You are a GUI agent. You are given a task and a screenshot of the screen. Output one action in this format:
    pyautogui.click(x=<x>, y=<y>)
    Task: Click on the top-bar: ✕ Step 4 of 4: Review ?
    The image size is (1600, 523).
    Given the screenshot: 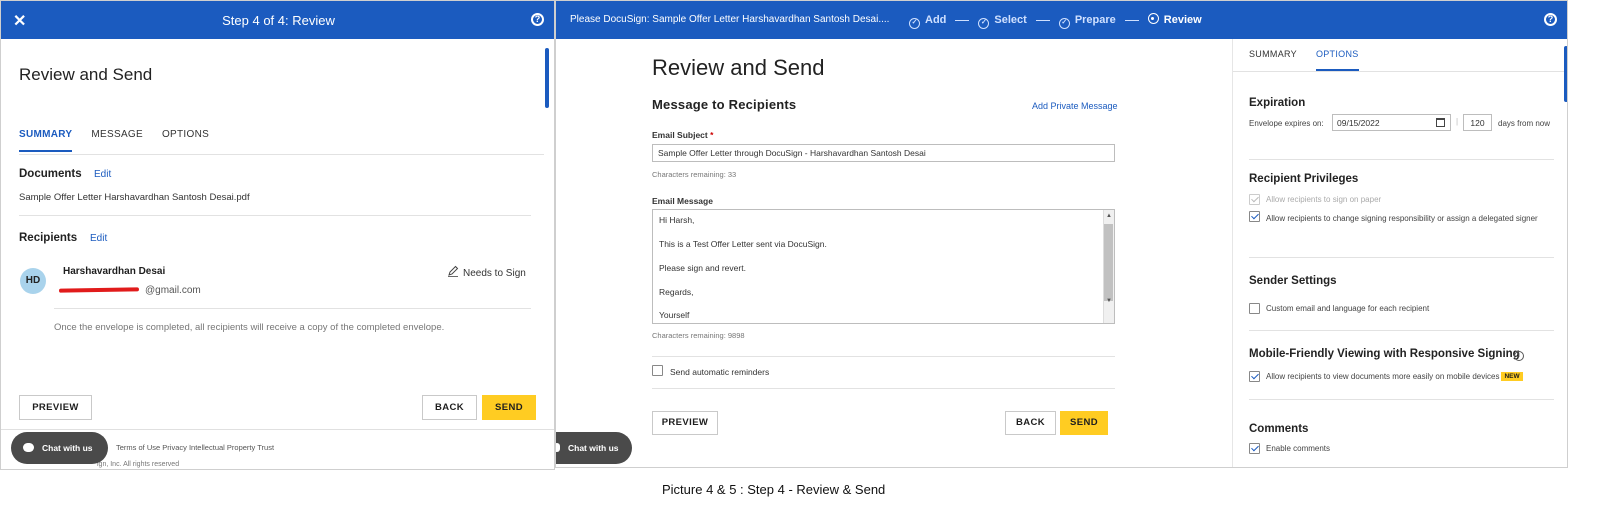 What is the action you would take?
    pyautogui.click(x=277, y=20)
    